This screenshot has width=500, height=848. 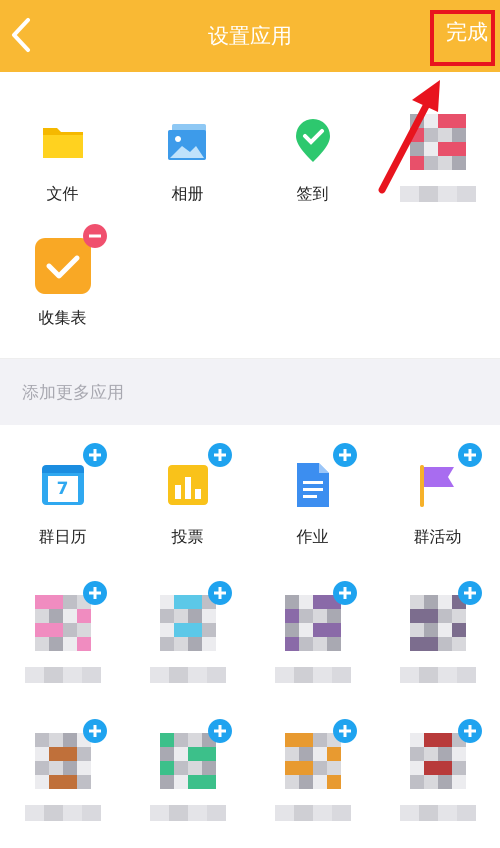 What do you see at coordinates (62, 266) in the screenshot?
I see `checkmark-icon` at bounding box center [62, 266].